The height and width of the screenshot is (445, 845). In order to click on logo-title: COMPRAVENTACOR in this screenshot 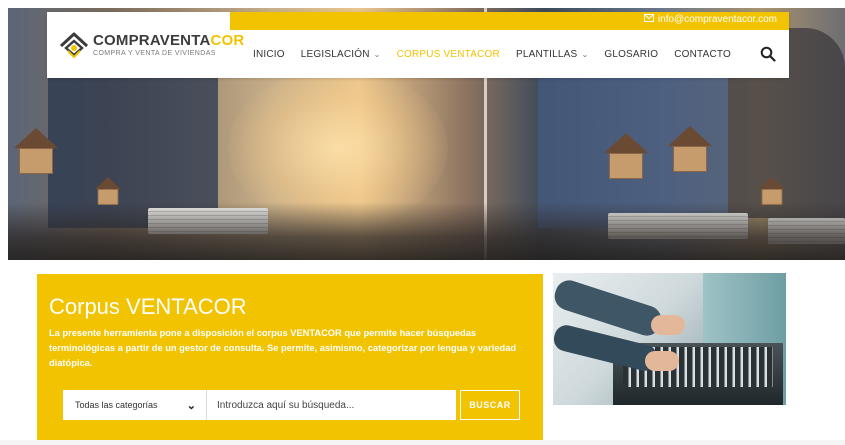, I will do `click(169, 40)`.